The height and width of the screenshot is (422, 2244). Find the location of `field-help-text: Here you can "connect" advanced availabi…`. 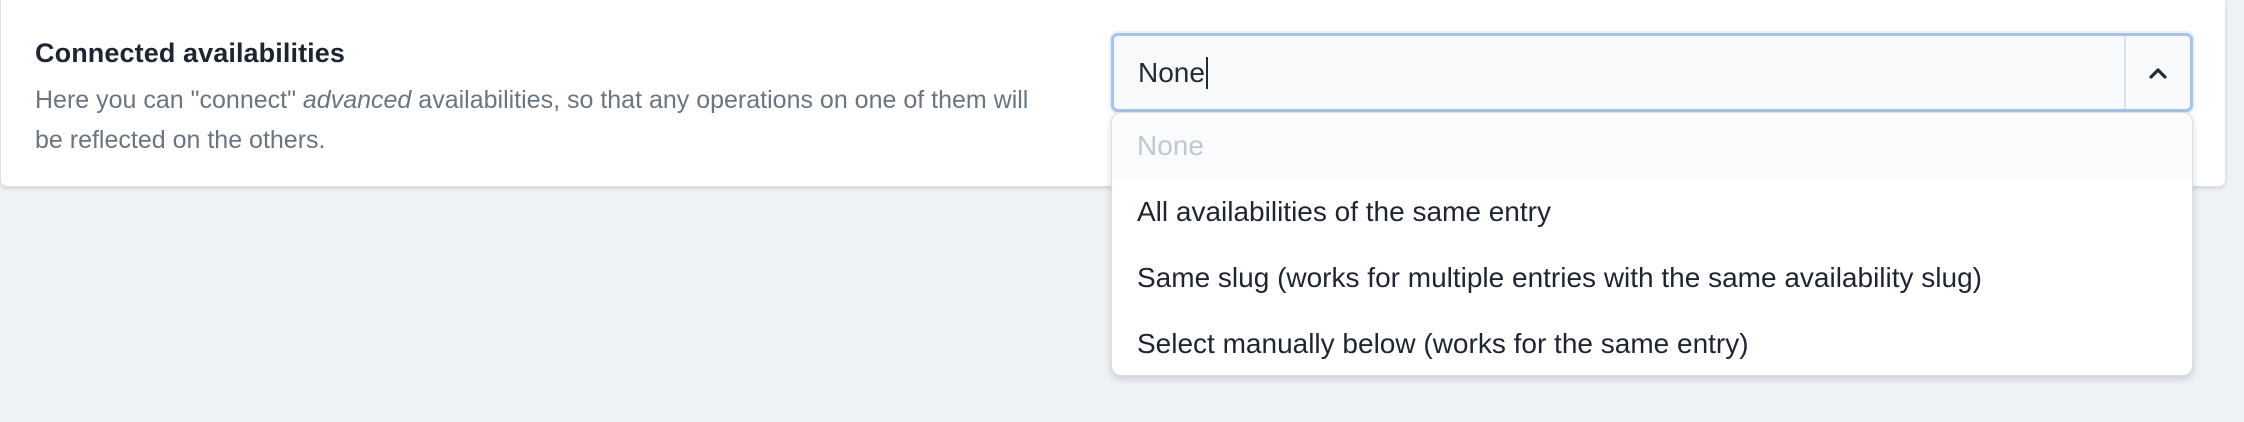

field-help-text: Here you can "connect" advanced availabi… is located at coordinates (545, 120).